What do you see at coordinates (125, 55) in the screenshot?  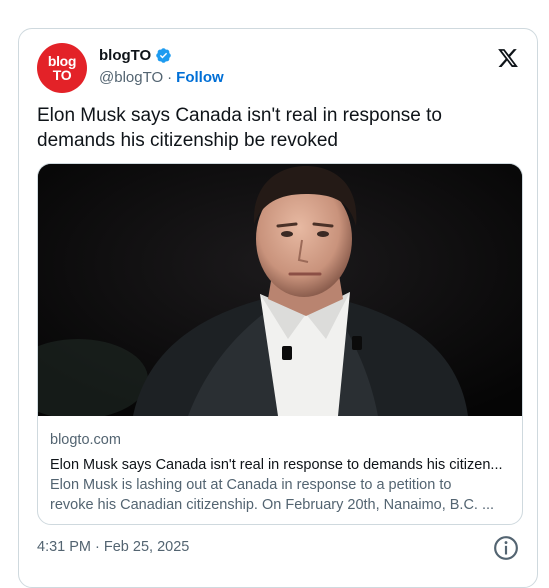 I see `author-name: blogTO` at bounding box center [125, 55].